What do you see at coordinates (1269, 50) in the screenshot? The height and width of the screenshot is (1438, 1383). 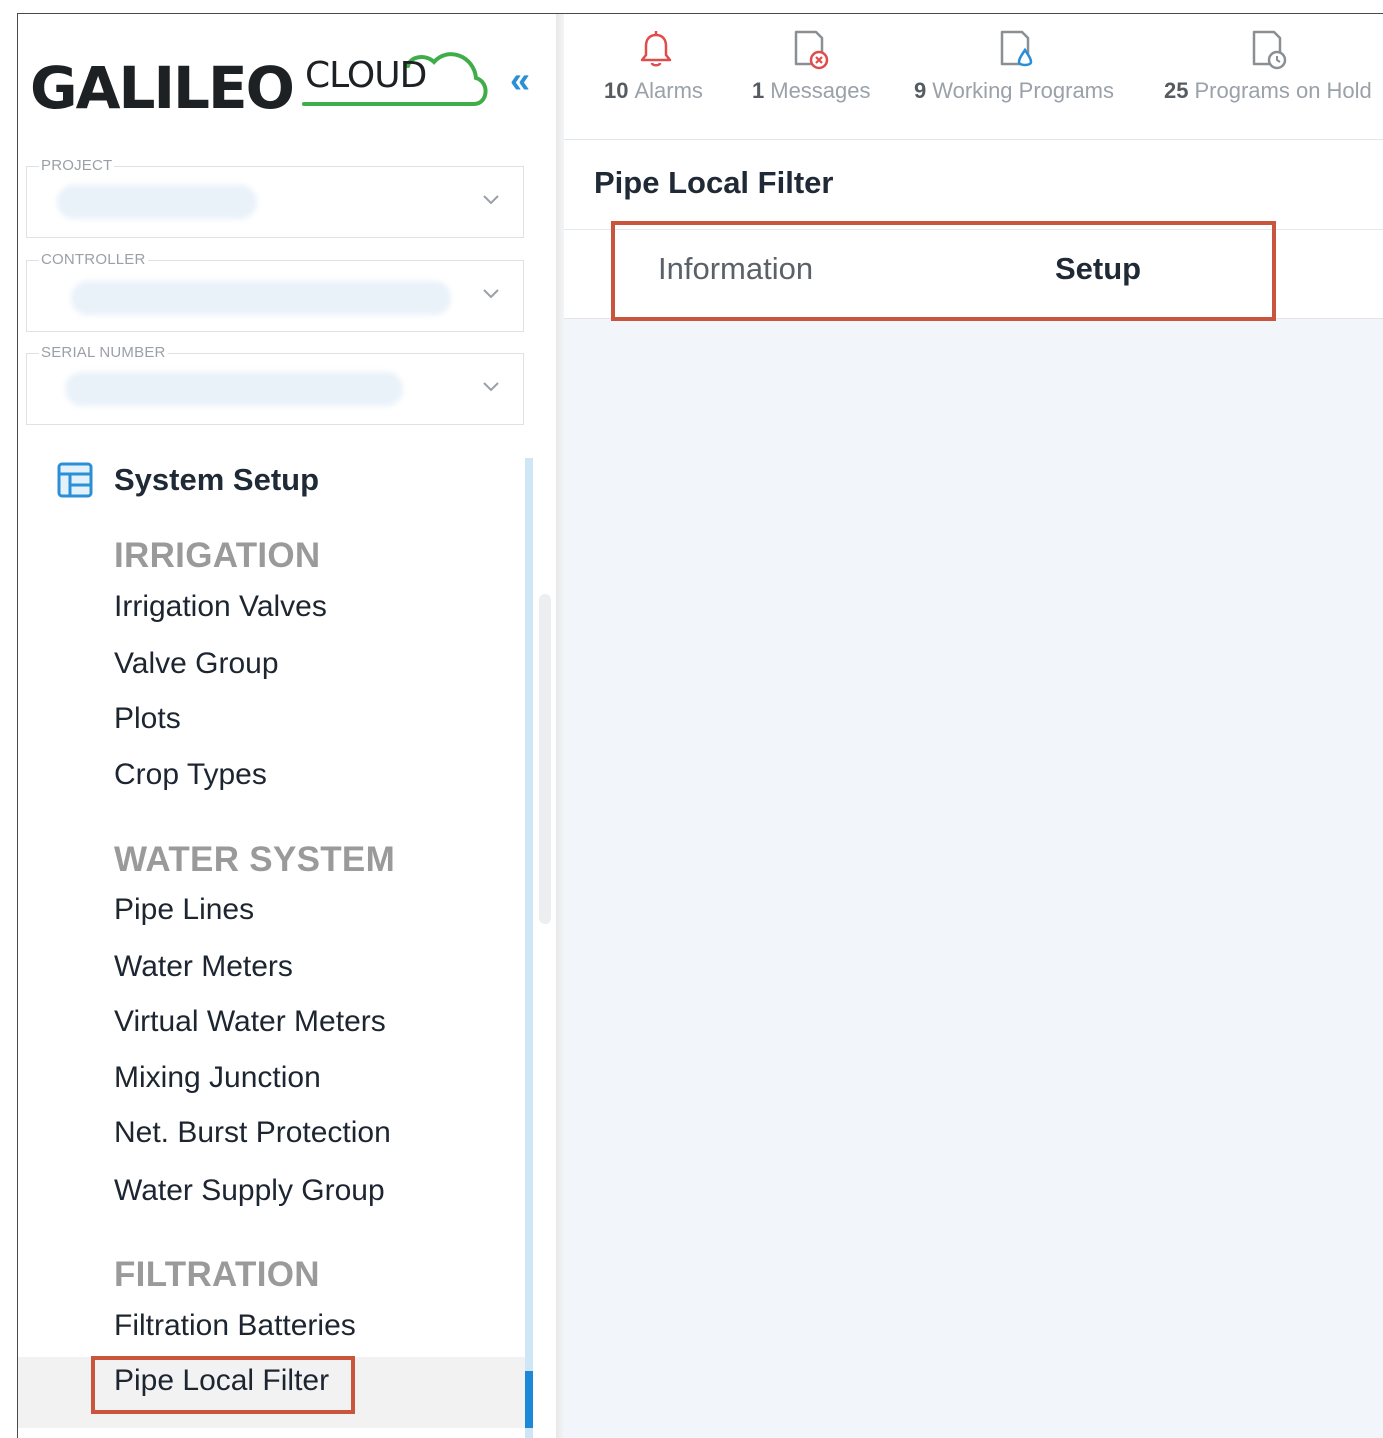 I see `program-clock-icon` at bounding box center [1269, 50].